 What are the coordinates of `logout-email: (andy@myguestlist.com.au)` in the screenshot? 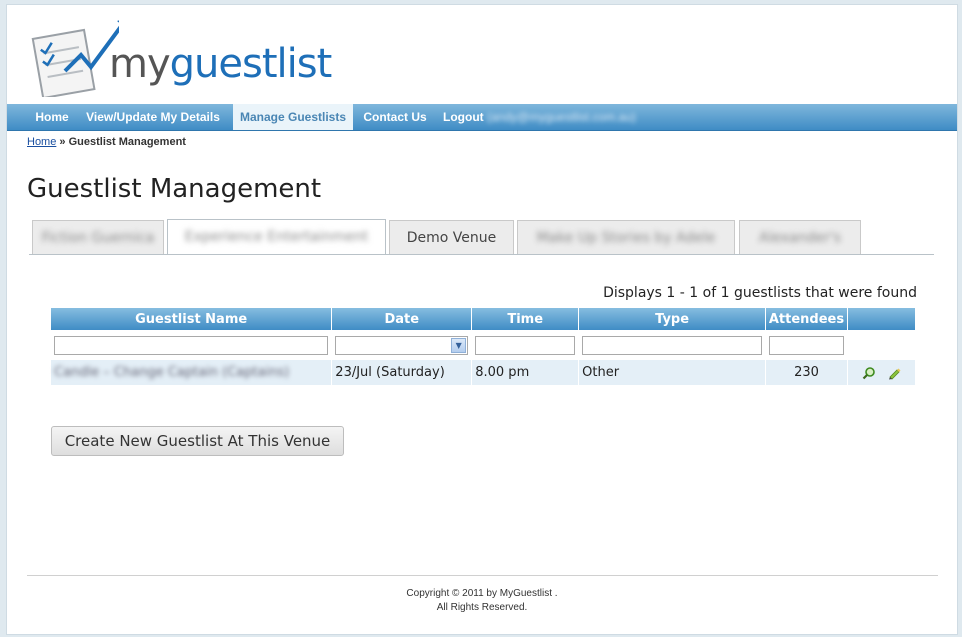 It's located at (561, 117).